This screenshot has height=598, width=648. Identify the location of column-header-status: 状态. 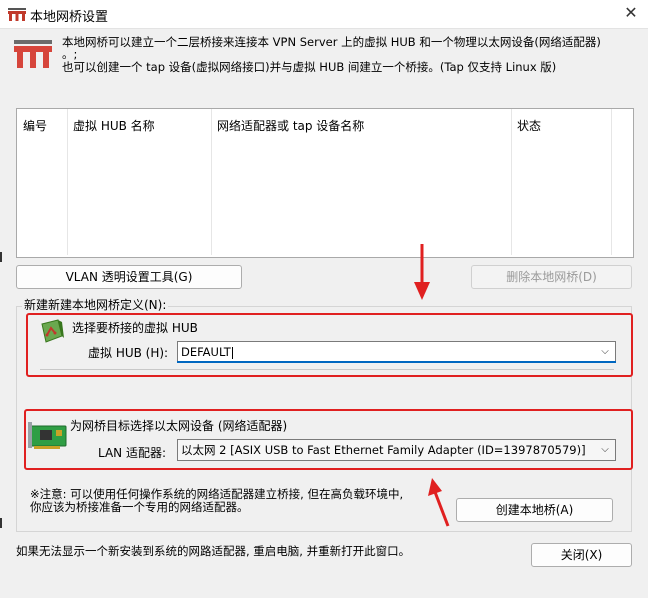
(529, 125).